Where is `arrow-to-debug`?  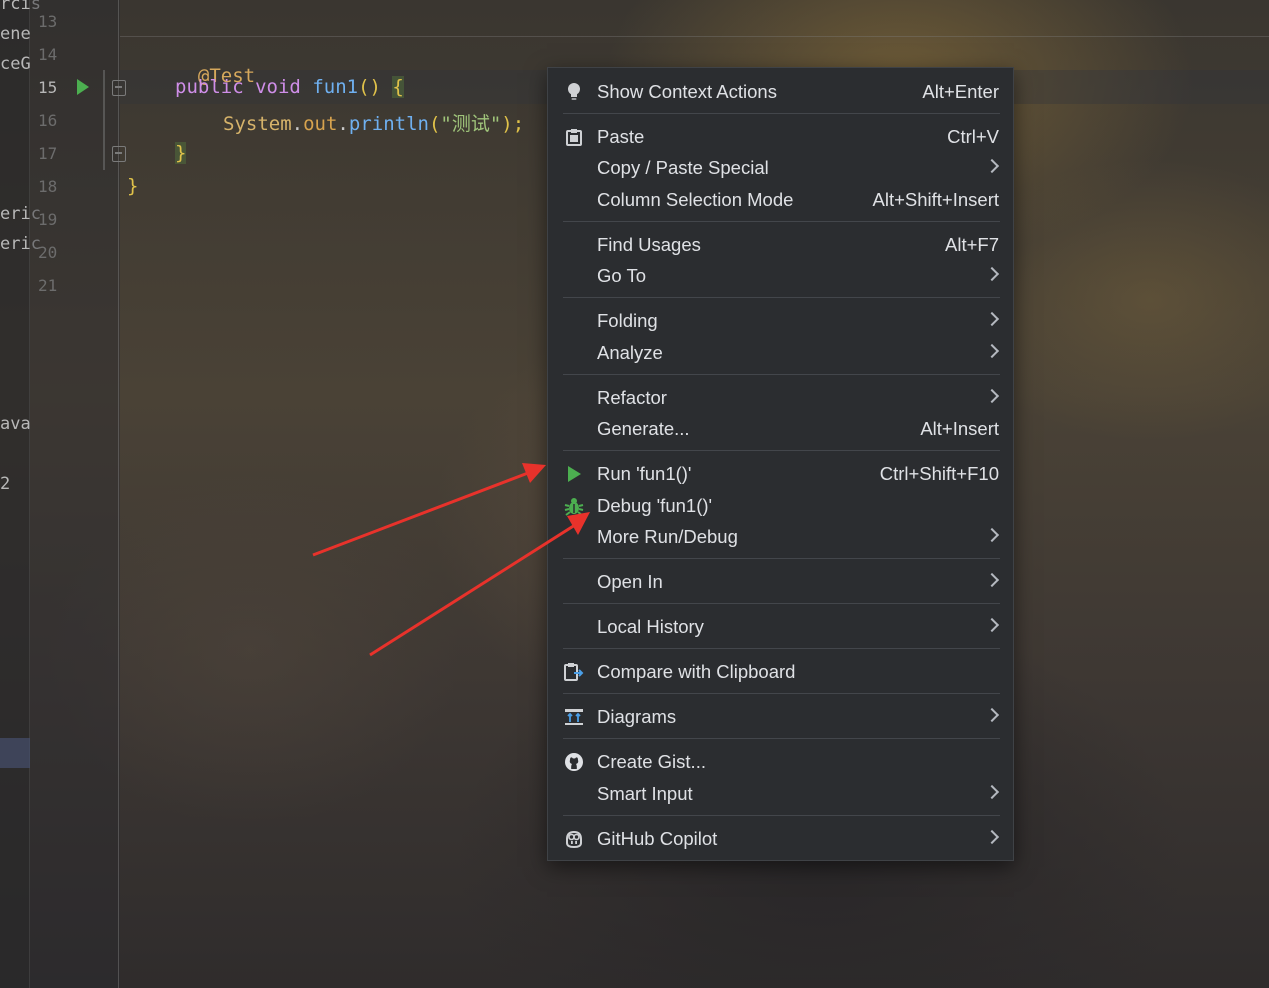
arrow-to-debug is located at coordinates (479, 584).